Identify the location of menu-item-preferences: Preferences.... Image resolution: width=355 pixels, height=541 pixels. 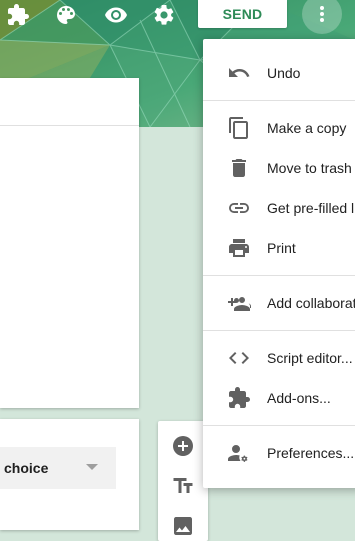
(279, 453).